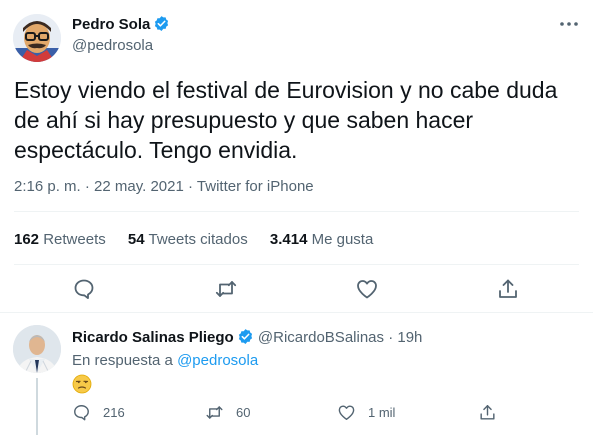  Describe the element at coordinates (255, 186) in the screenshot. I see `tweet-source: Twitter for iPhone` at that location.